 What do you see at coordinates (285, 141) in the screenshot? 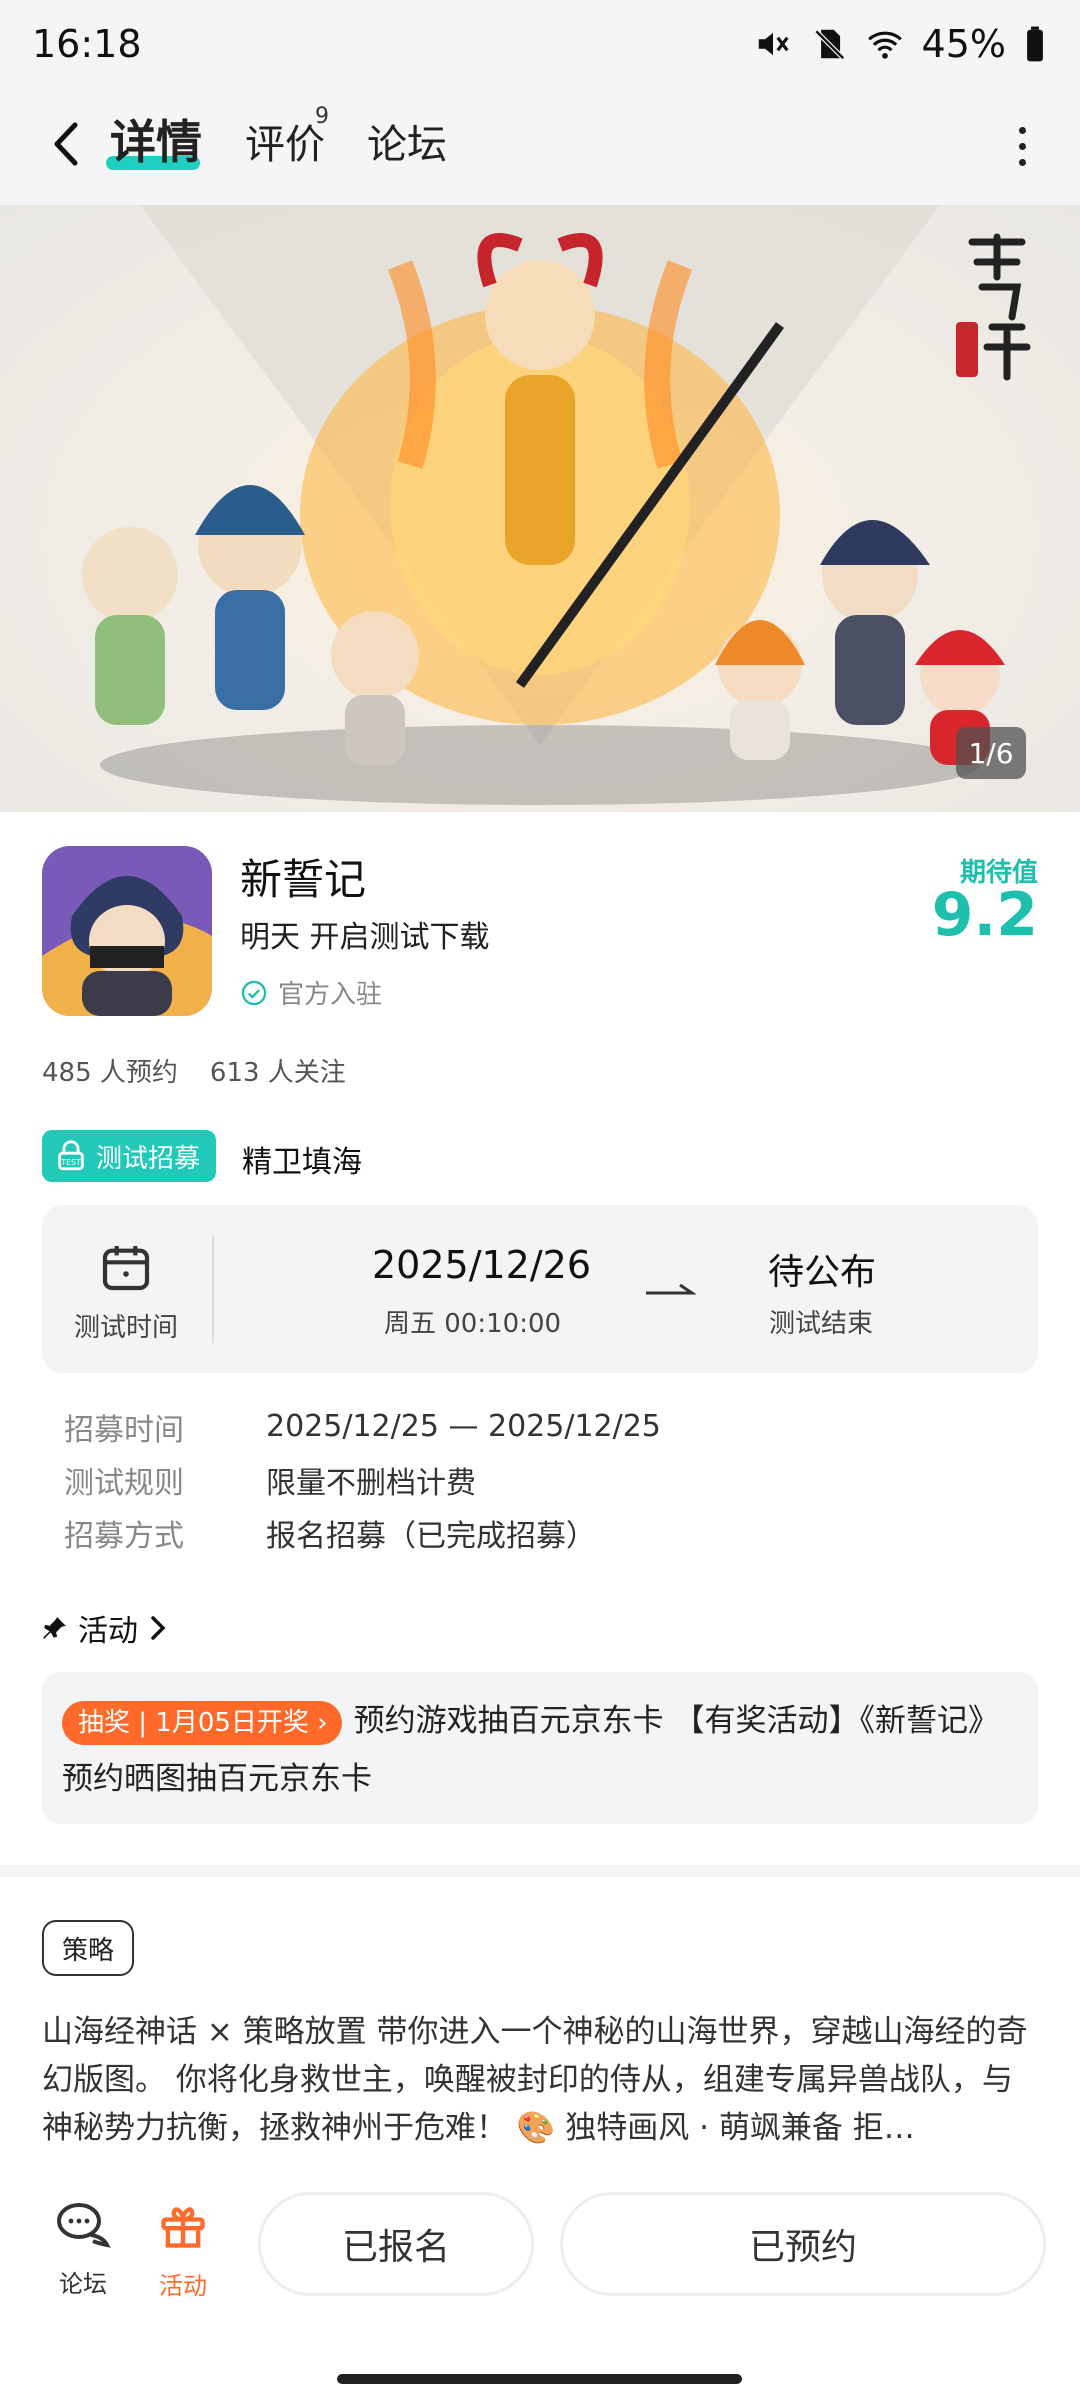
I see `tab-review: 评价` at bounding box center [285, 141].